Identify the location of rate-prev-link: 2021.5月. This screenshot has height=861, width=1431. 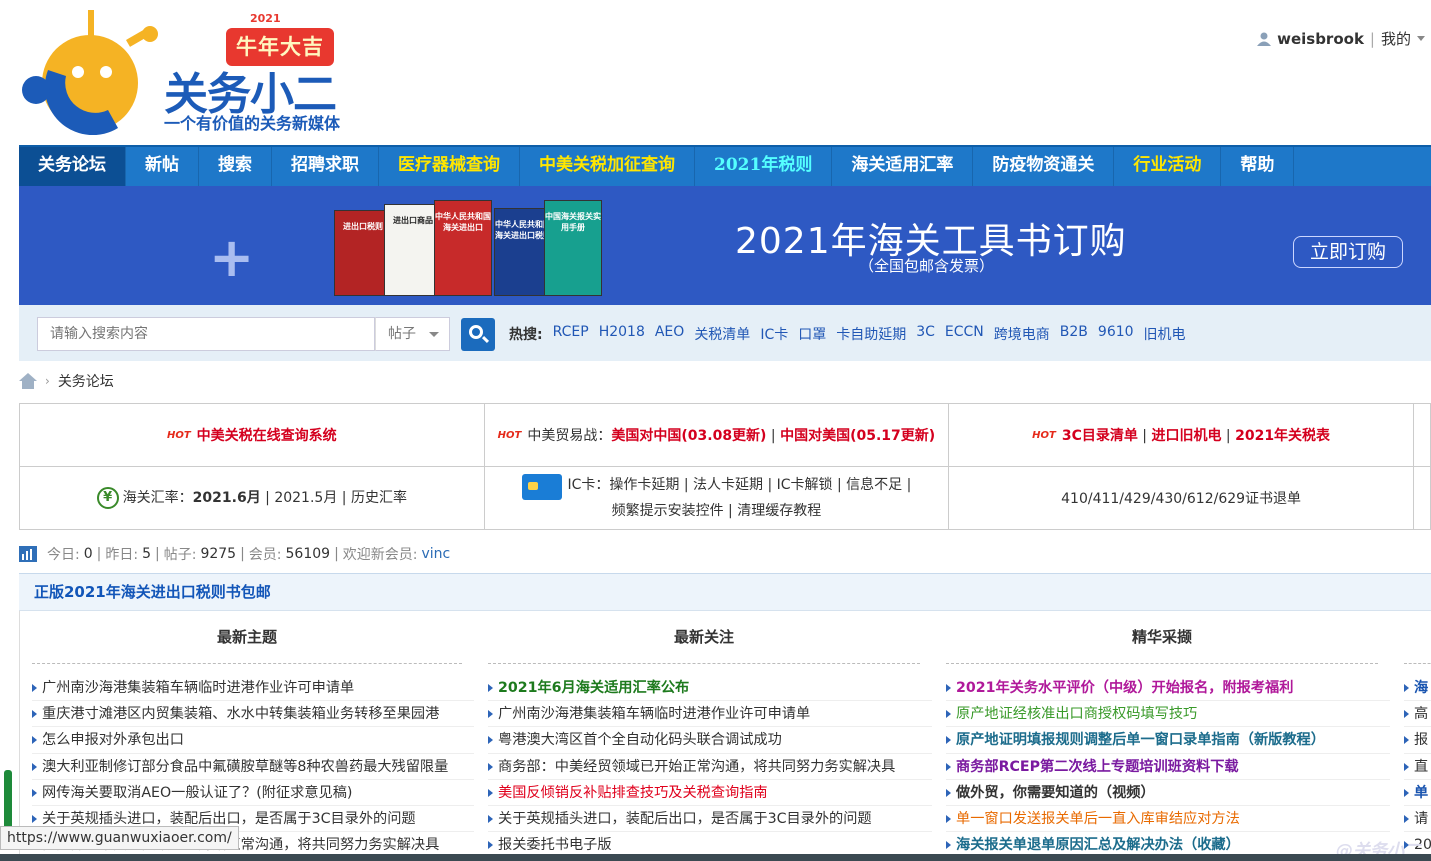
(305, 498).